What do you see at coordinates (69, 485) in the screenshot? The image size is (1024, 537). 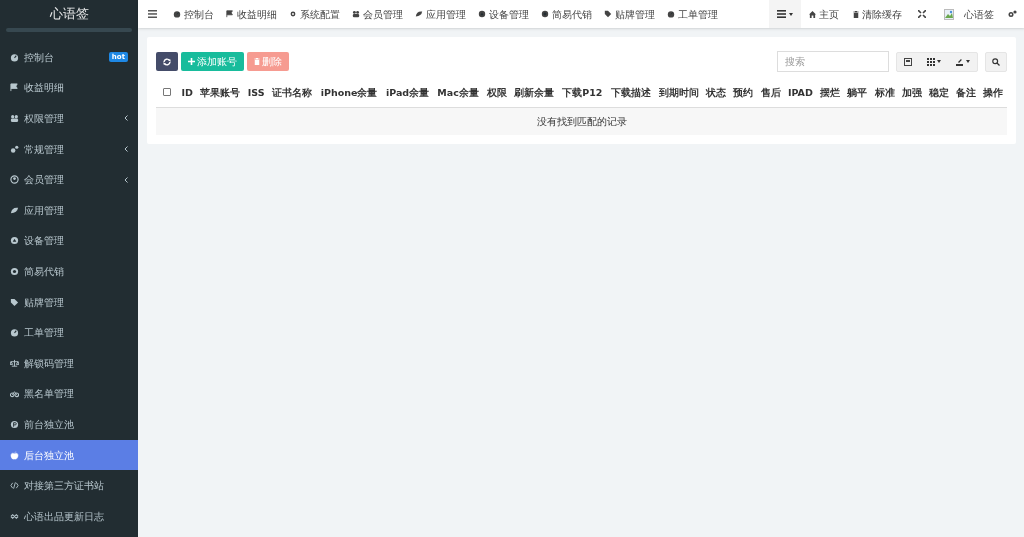 I see `sidebar-item: 对接第三方证书站` at bounding box center [69, 485].